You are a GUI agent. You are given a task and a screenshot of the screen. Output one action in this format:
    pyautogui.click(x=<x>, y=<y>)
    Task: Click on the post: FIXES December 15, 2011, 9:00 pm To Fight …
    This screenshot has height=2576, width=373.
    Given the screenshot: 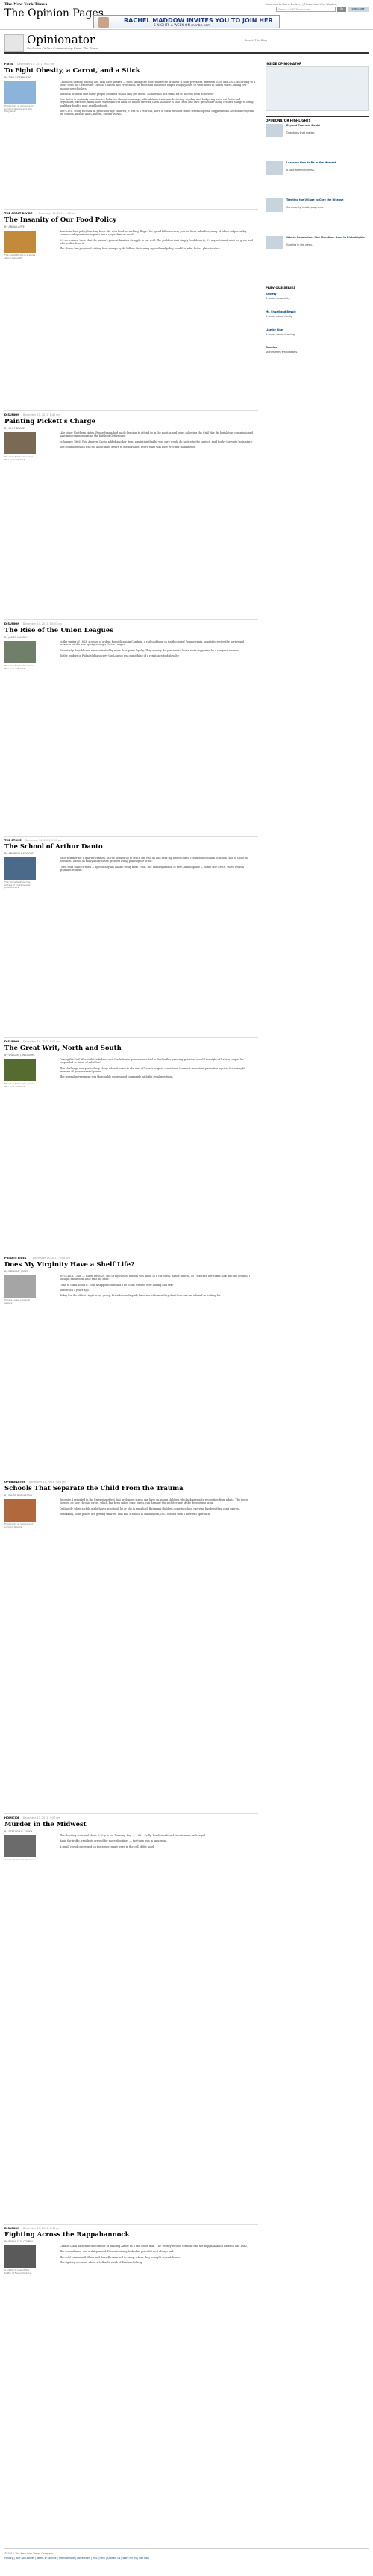 What is the action you would take?
    pyautogui.click(x=131, y=132)
    